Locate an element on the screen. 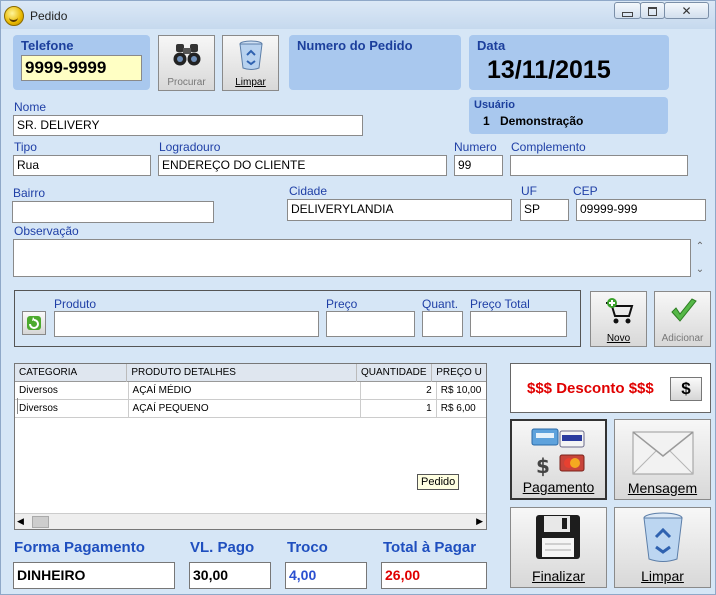  title-bar: Pedido ✕ is located at coordinates (358, 15).